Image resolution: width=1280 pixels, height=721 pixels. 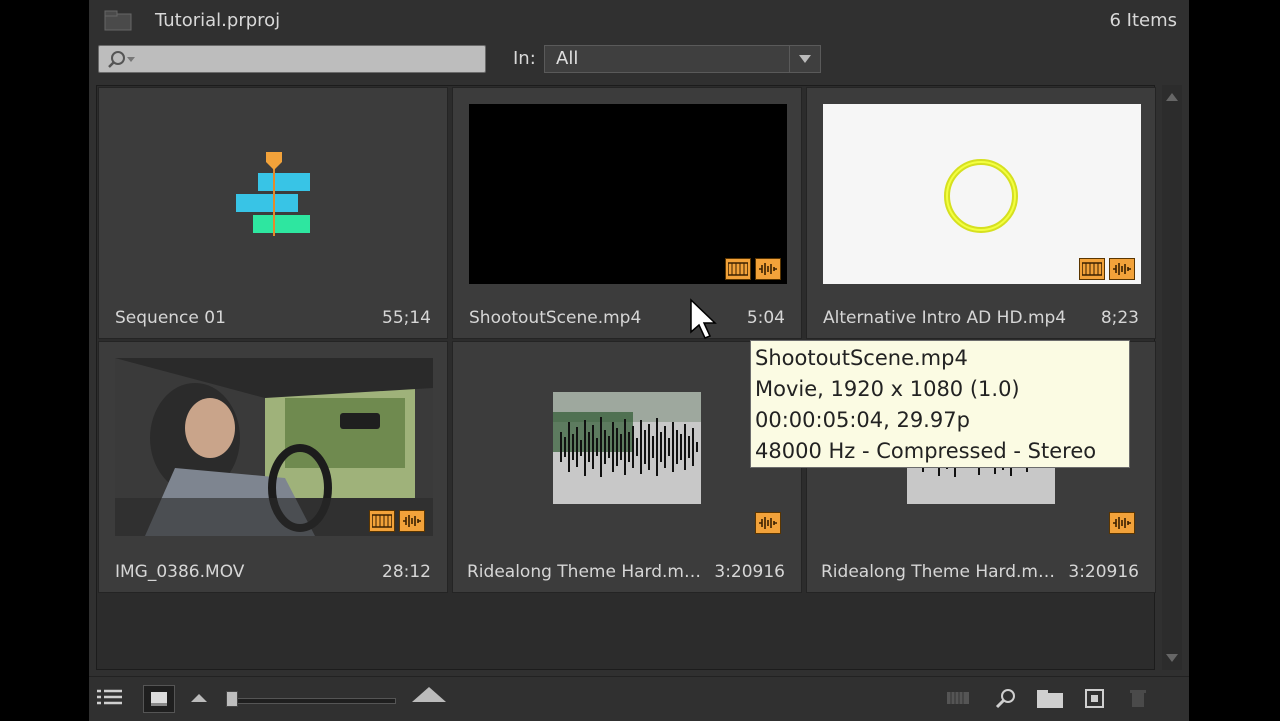 What do you see at coordinates (315, 701) in the screenshot?
I see `zoom-slider-track` at bounding box center [315, 701].